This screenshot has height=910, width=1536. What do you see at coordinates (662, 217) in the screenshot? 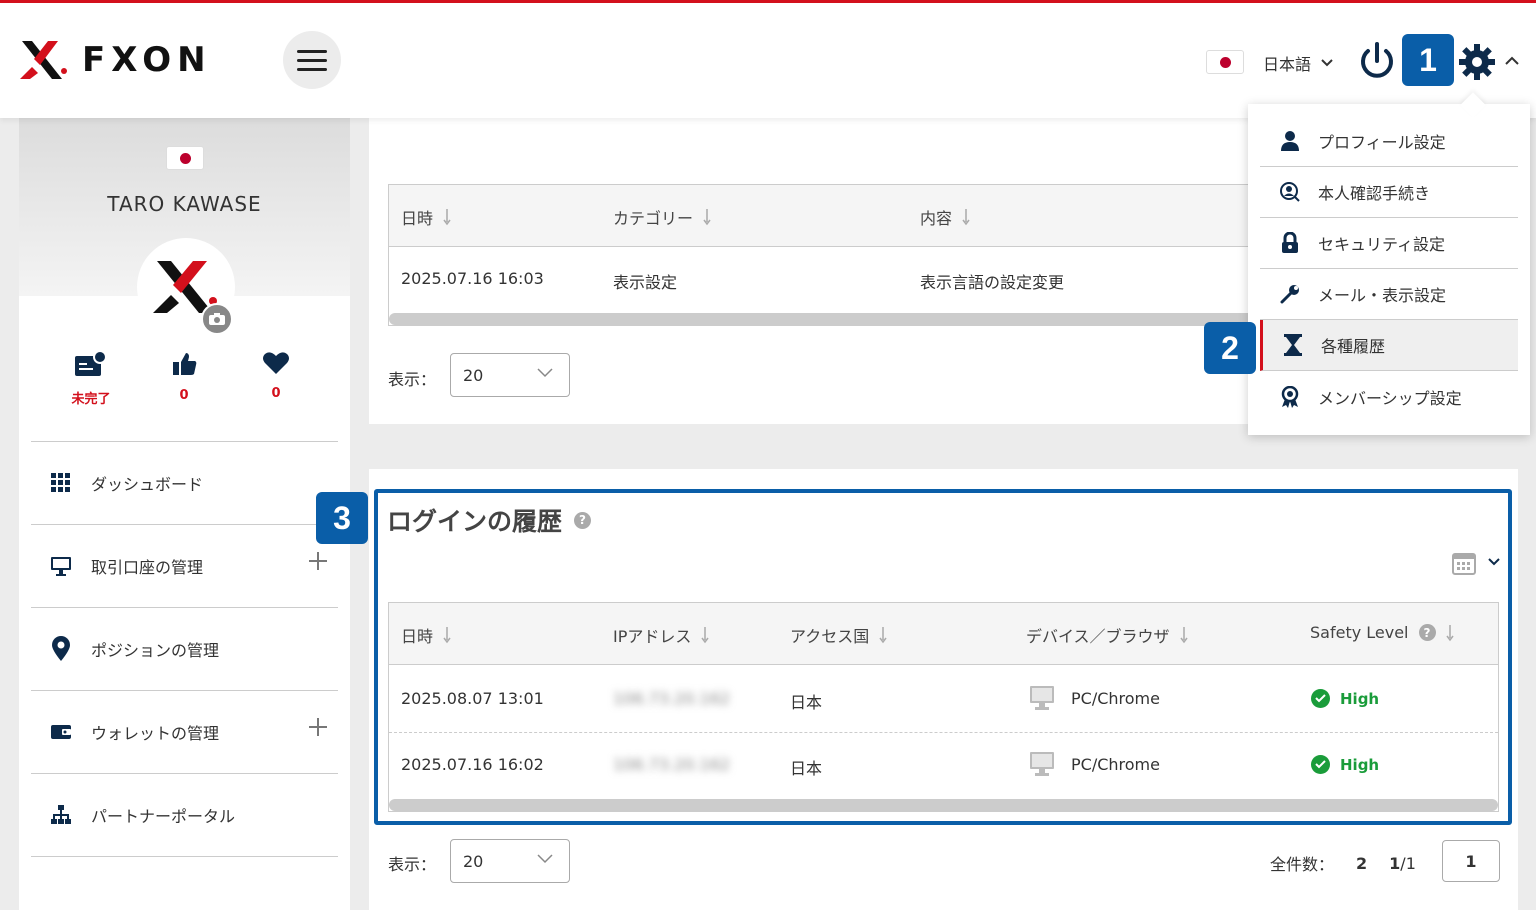
I see `column-header-category: カテゴリー` at bounding box center [662, 217].